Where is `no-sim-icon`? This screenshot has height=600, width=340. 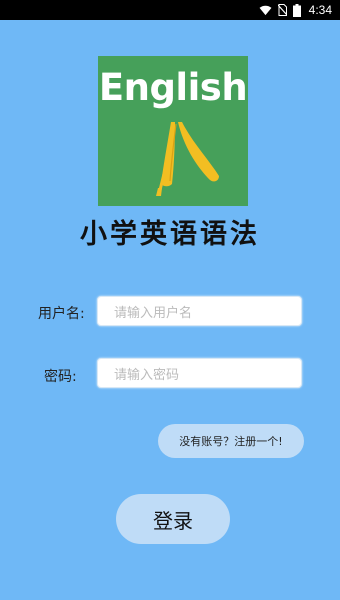
no-sim-icon is located at coordinates (282, 10).